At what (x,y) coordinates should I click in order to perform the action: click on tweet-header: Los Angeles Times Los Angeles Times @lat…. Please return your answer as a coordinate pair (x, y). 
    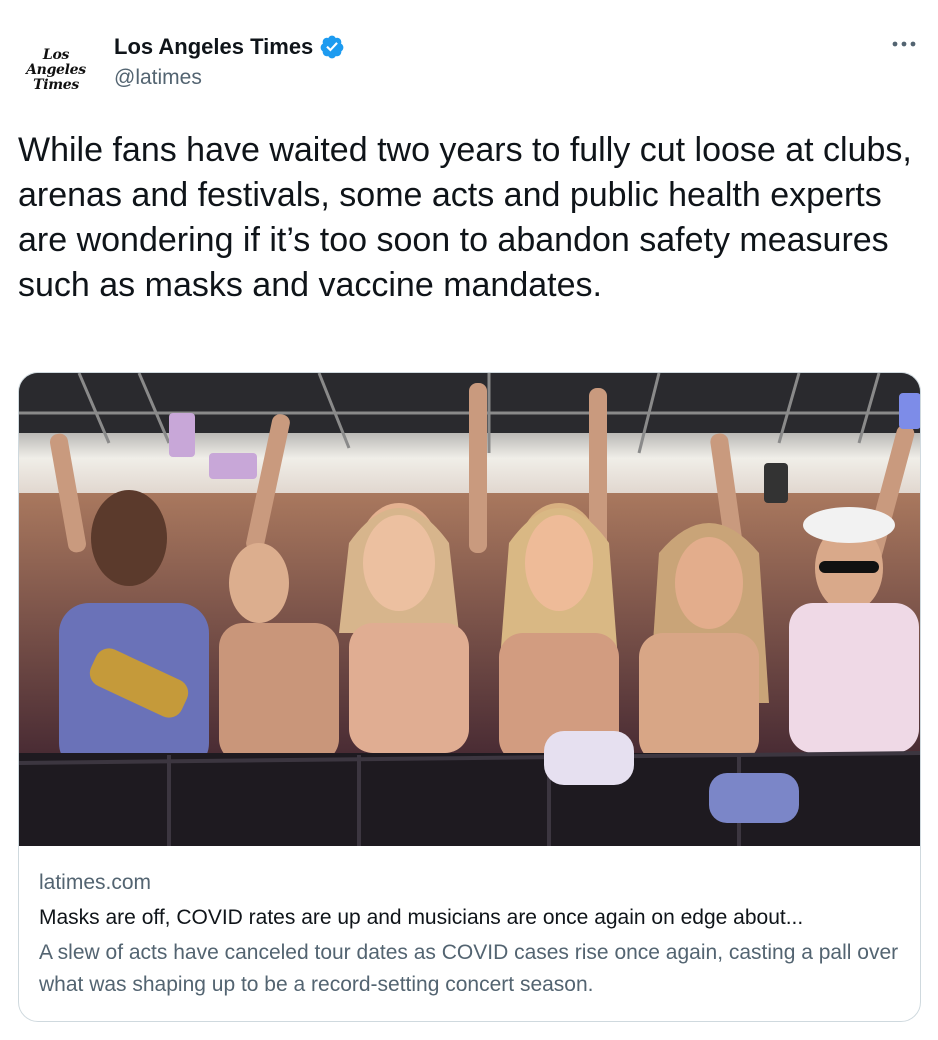
    Looking at the image, I should click on (469, 67).